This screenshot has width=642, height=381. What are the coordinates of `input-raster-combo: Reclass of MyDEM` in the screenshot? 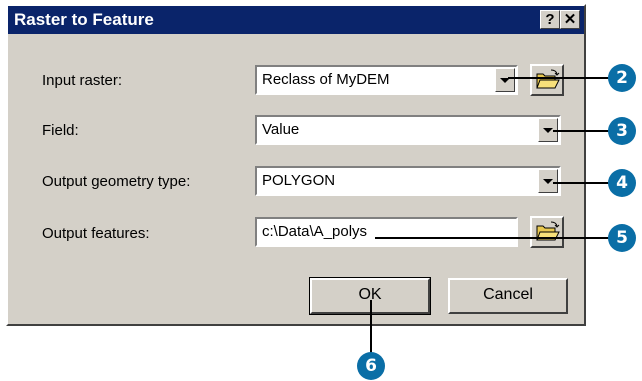 It's located at (386, 80).